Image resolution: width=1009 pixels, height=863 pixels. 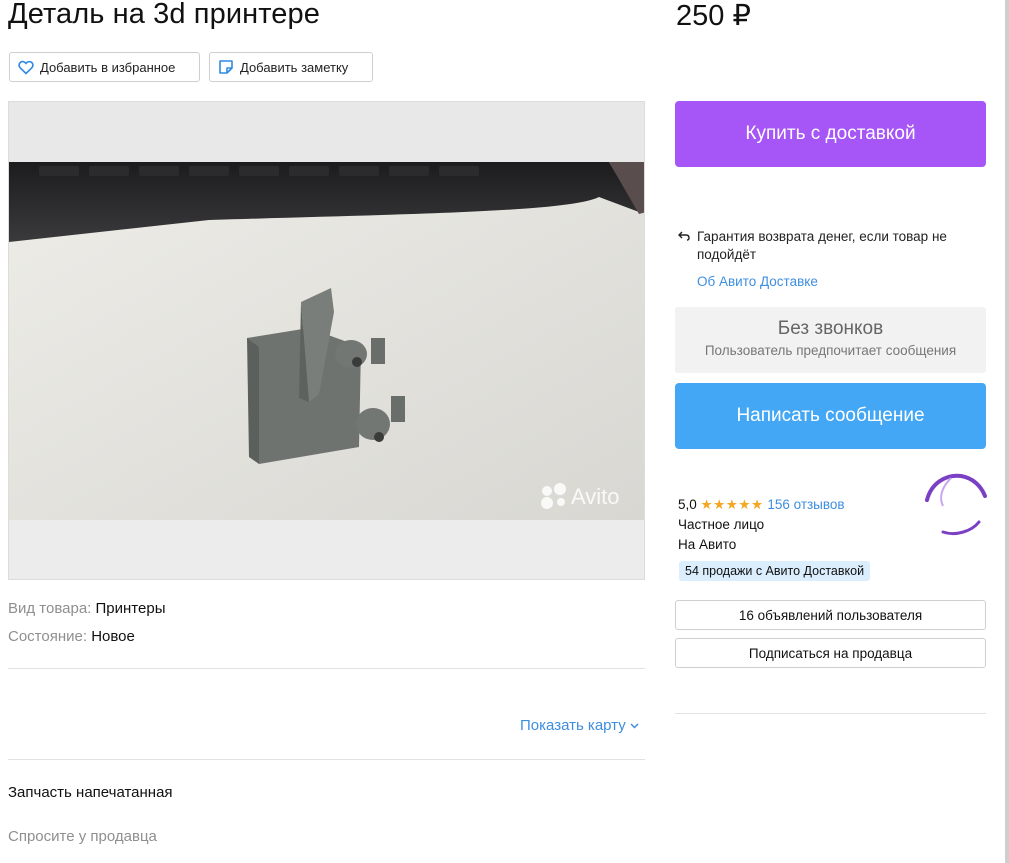 What do you see at coordinates (573, 725) in the screenshot?
I see `show-map-label: Показать карту` at bounding box center [573, 725].